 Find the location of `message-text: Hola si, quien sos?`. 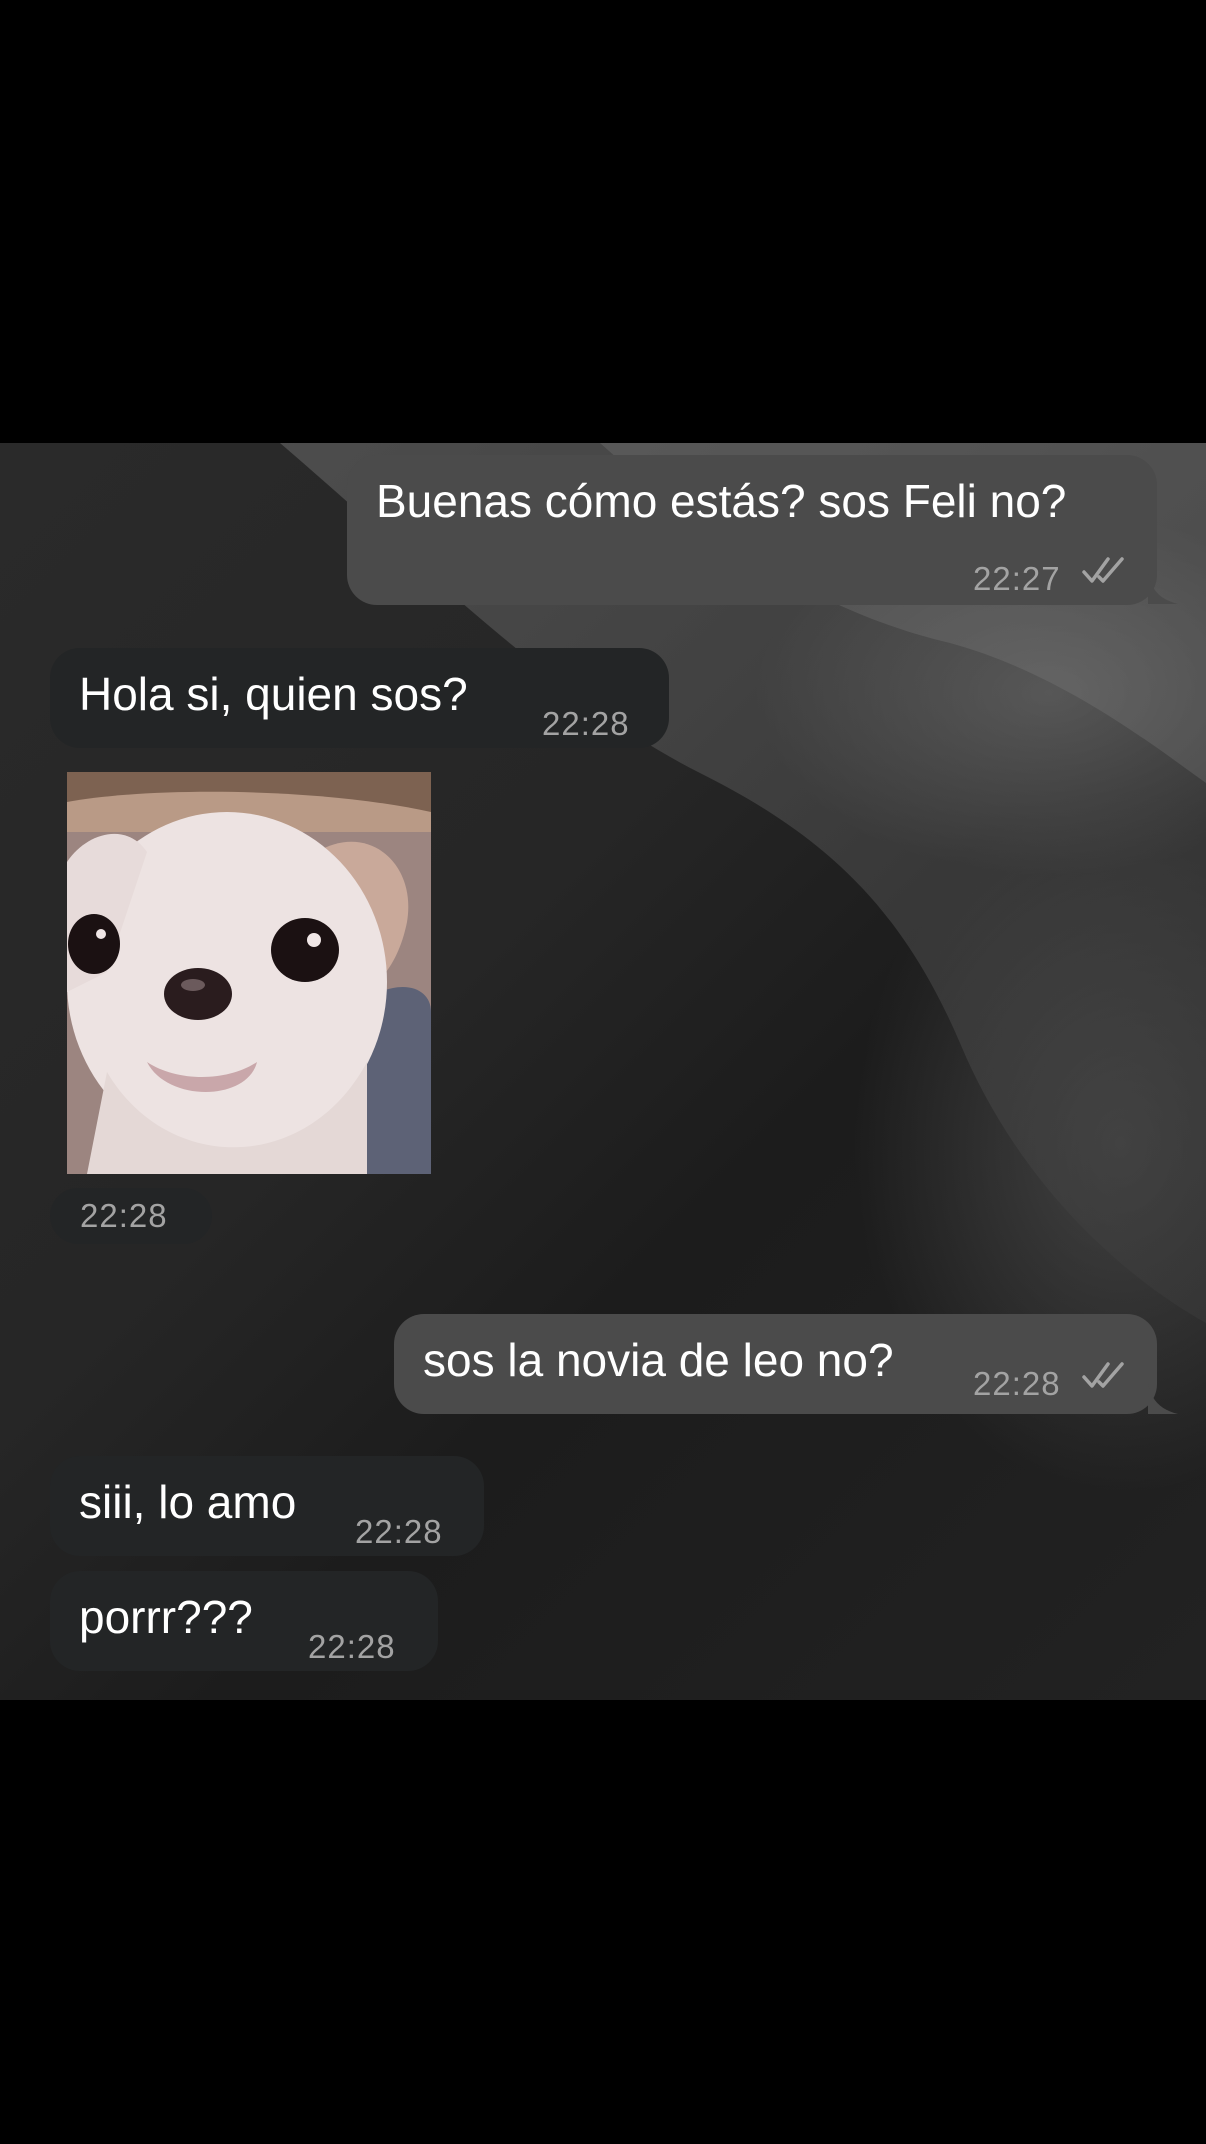

message-text: Hola si, quien sos? is located at coordinates (273, 694).